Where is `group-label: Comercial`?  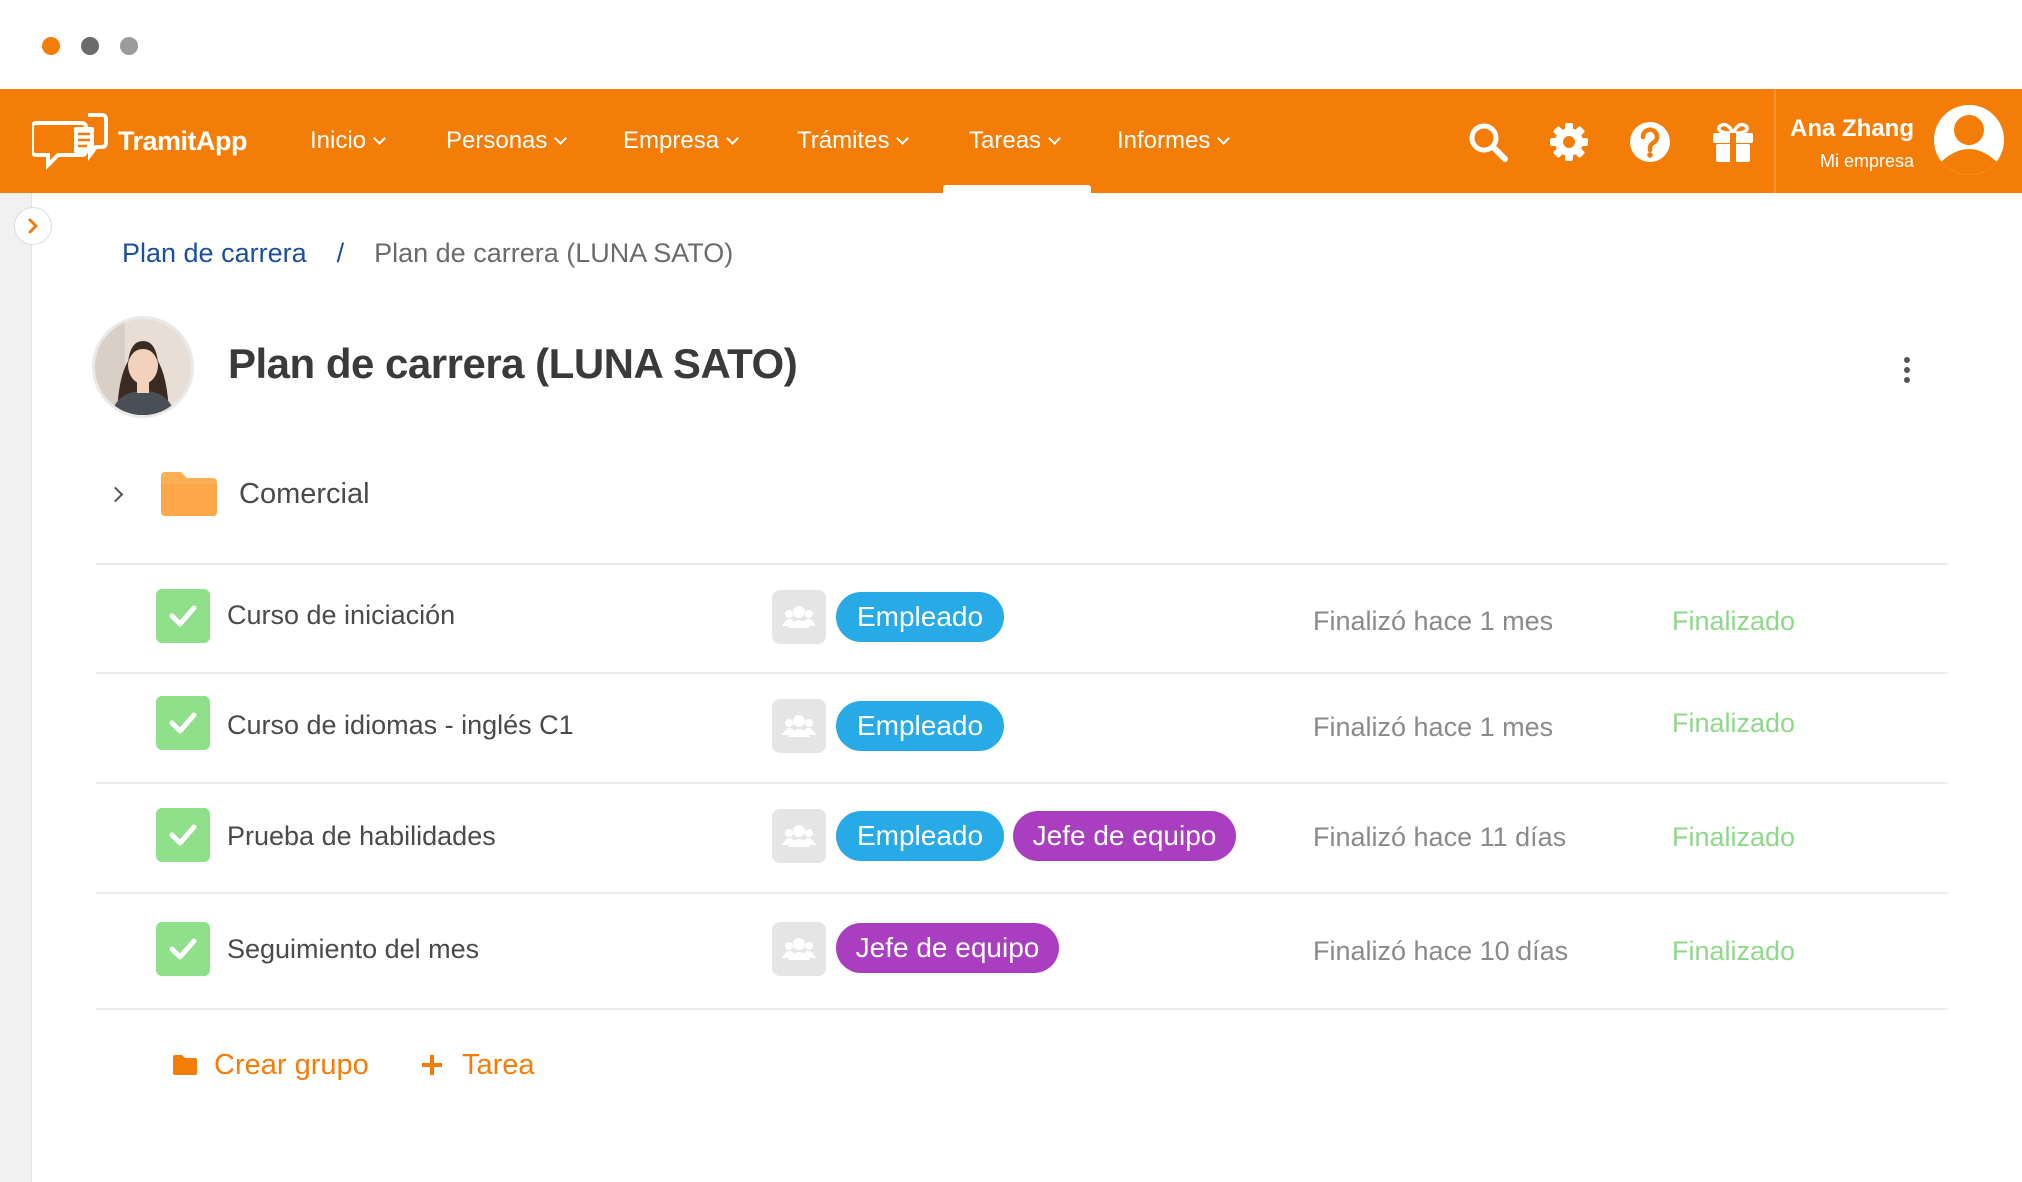 group-label: Comercial is located at coordinates (304, 493).